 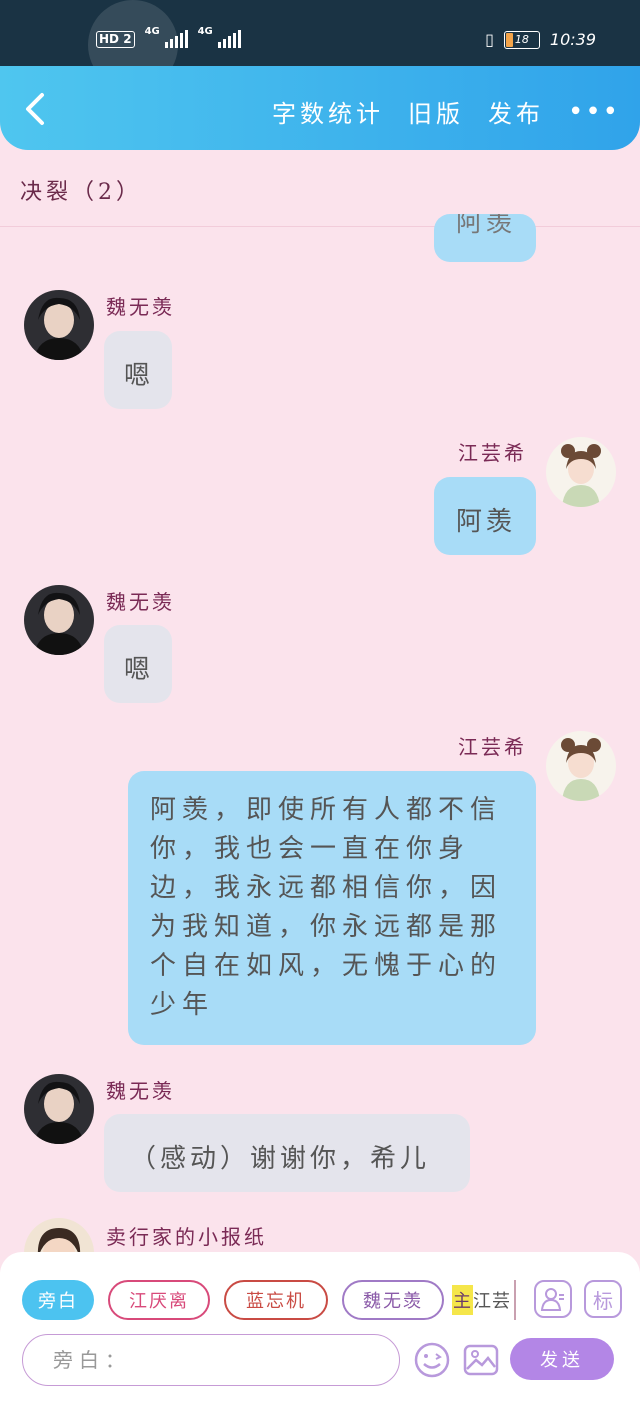 What do you see at coordinates (553, 1299) in the screenshot?
I see `character-icon` at bounding box center [553, 1299].